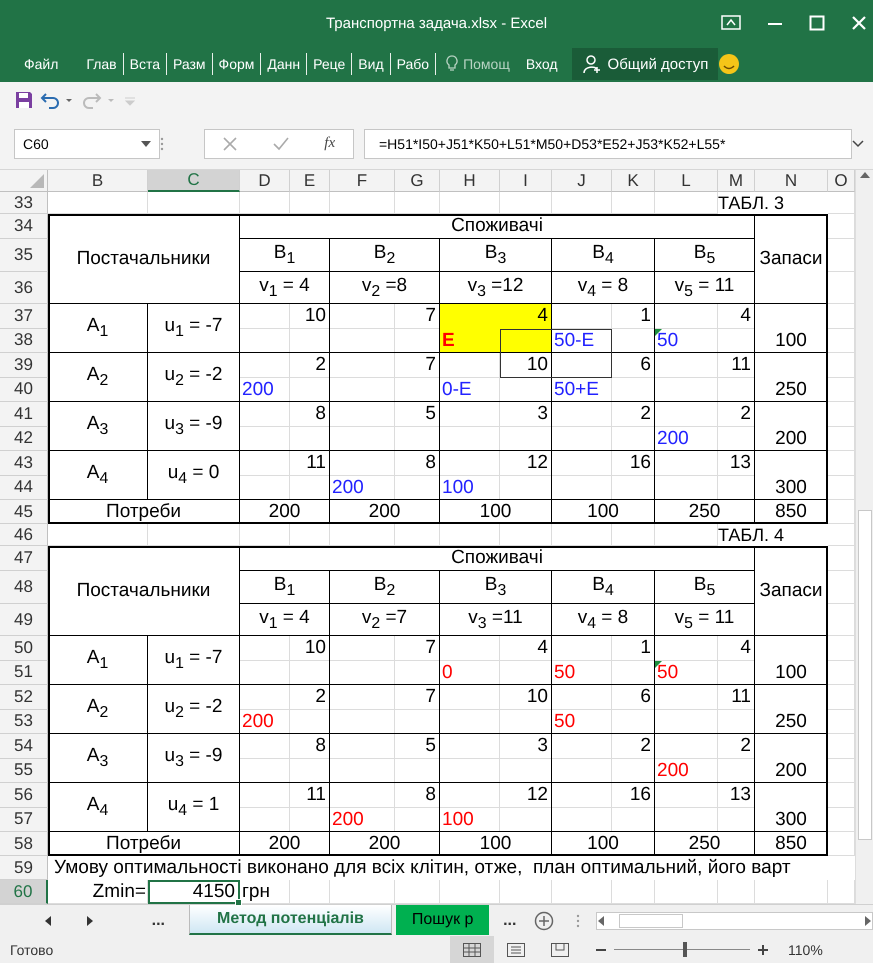  I want to click on formula-field: =H51*I50+J51*K50+L51*M50+D53*E52+J53*K52+L55*, so click(608, 143).